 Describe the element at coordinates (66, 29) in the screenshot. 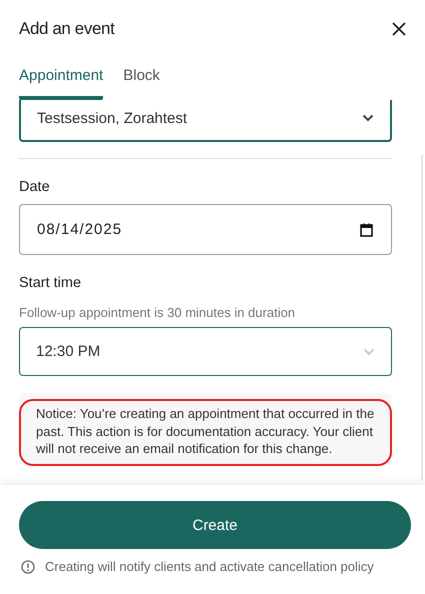

I see `dialog-title: Add an event` at that location.